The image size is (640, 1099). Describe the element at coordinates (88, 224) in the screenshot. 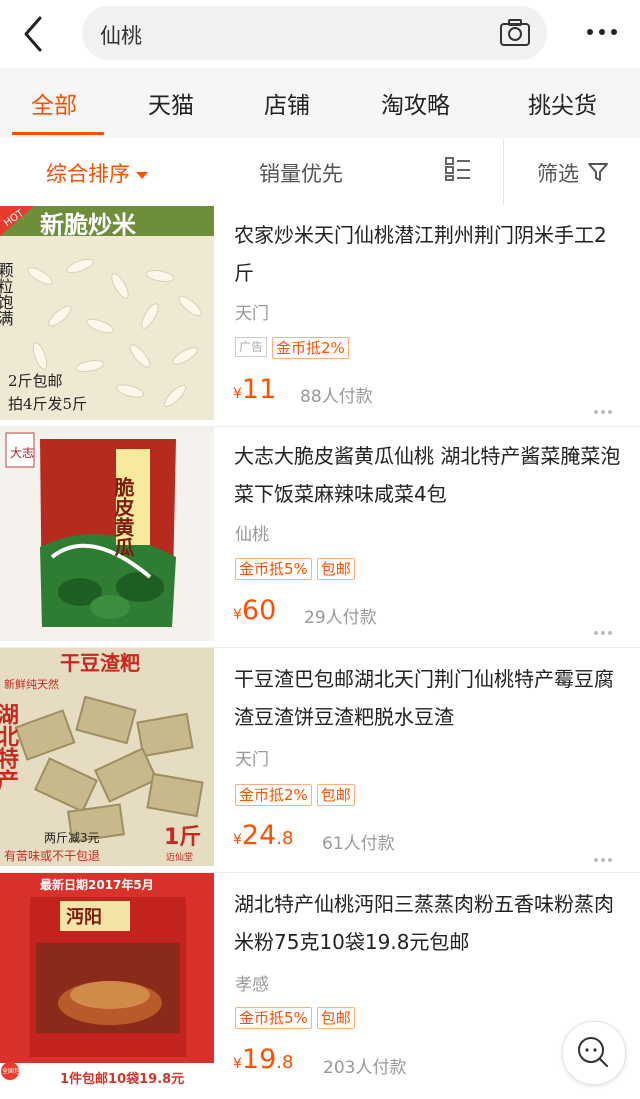

I see `image-title: 新脆炒米` at that location.